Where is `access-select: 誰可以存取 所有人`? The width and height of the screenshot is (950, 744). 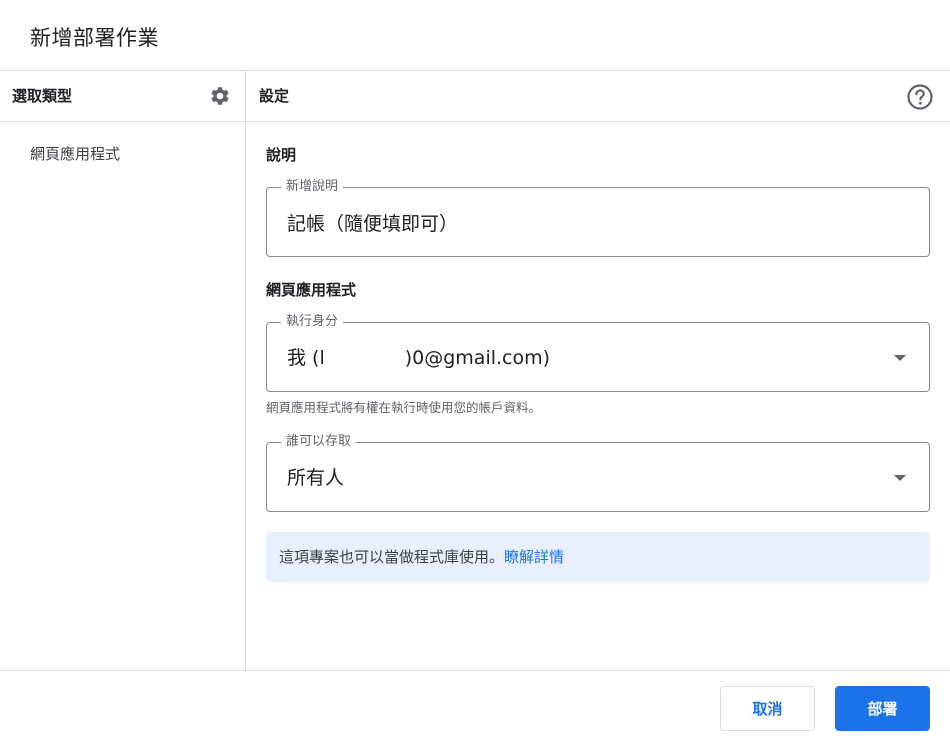
access-select: 誰可以存取 所有人 is located at coordinates (598, 472).